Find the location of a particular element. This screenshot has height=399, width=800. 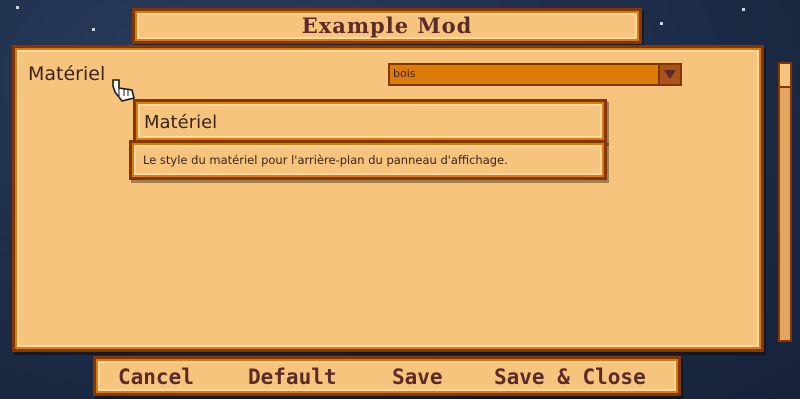

save-button: Save is located at coordinates (417, 377).